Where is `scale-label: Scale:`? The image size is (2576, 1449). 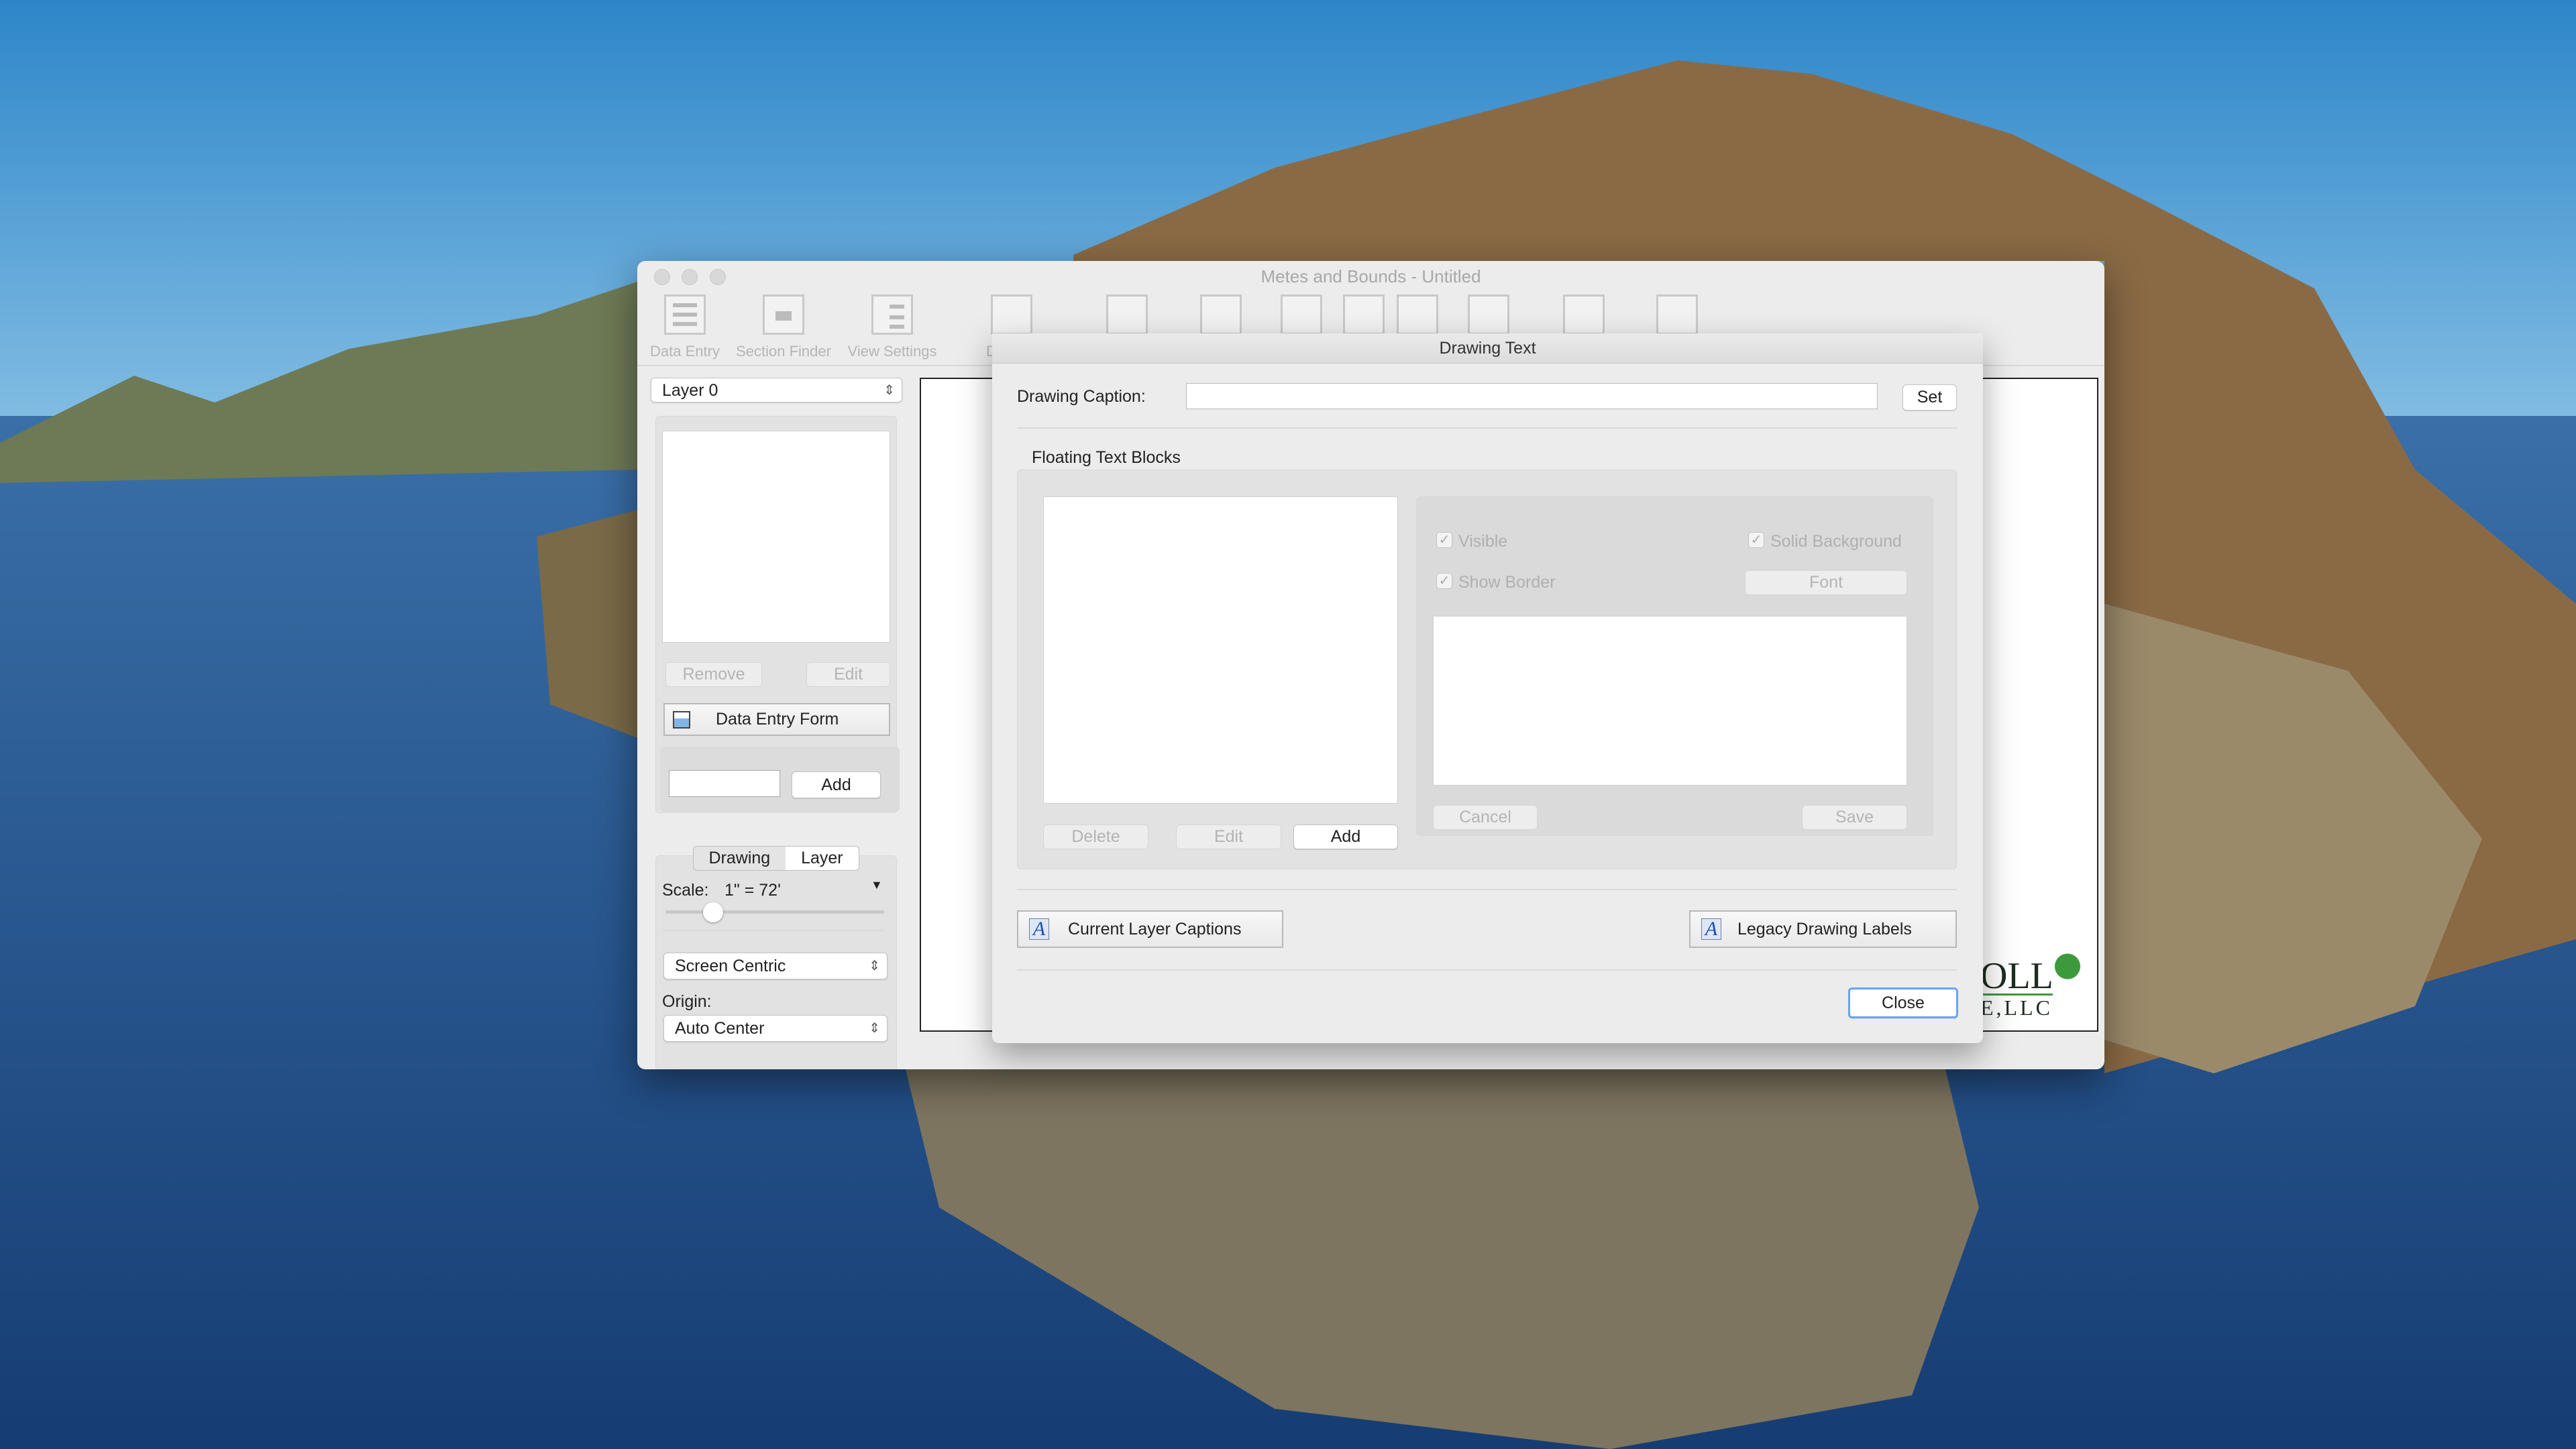
scale-label: Scale: is located at coordinates (685, 890).